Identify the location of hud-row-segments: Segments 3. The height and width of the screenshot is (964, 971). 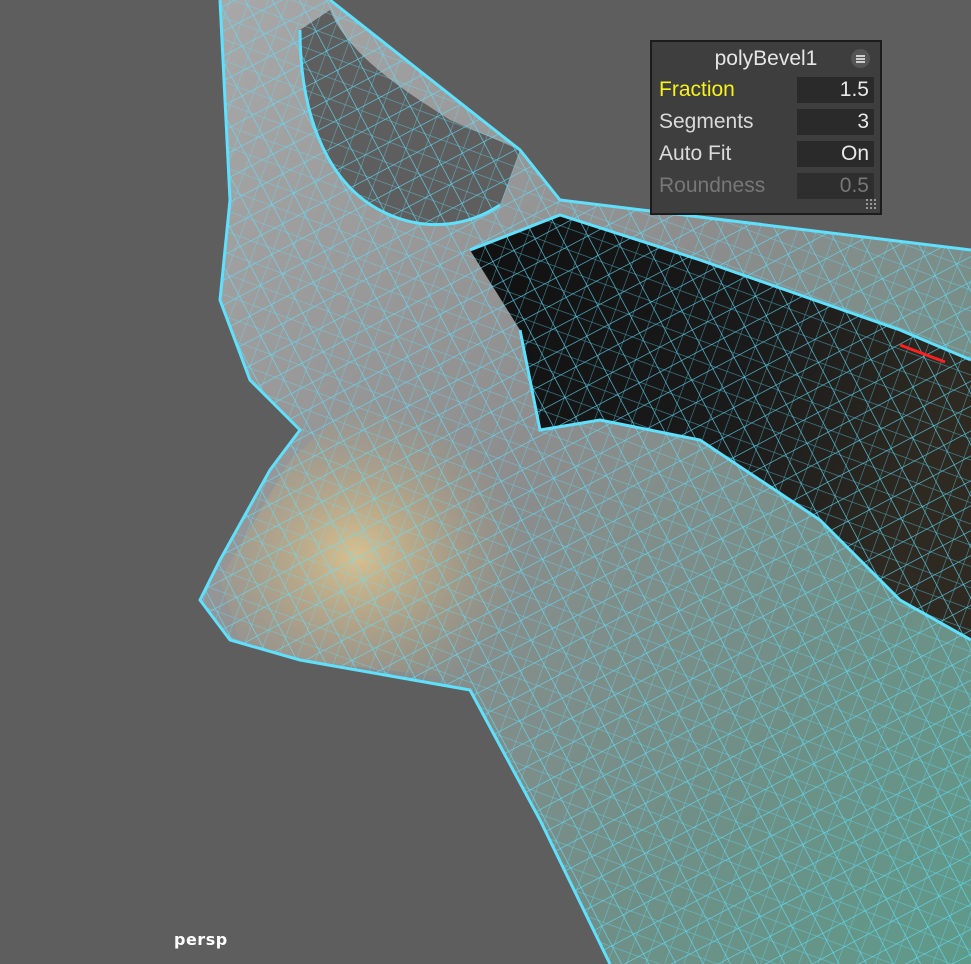
(766, 122).